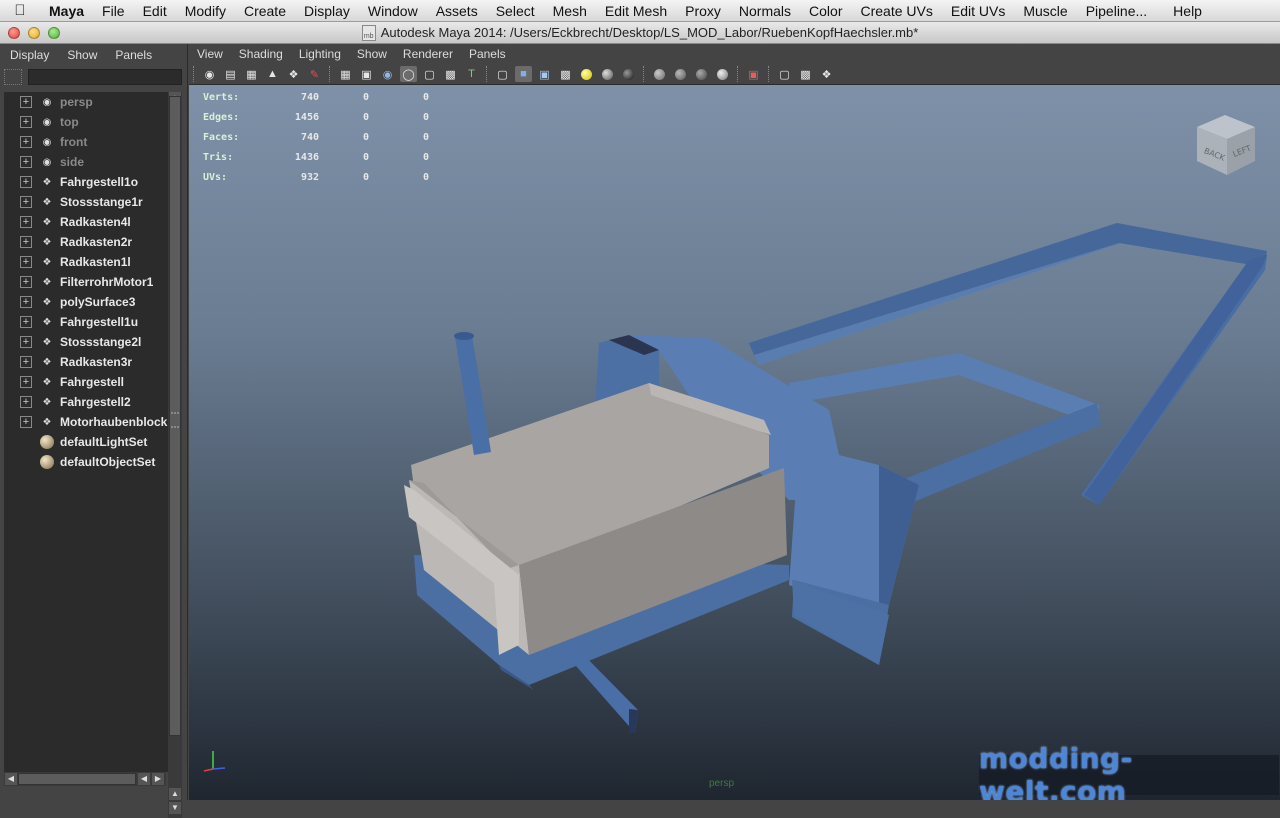  Describe the element at coordinates (628, 74) in the screenshot. I see `screen-space-ao-icon` at that location.